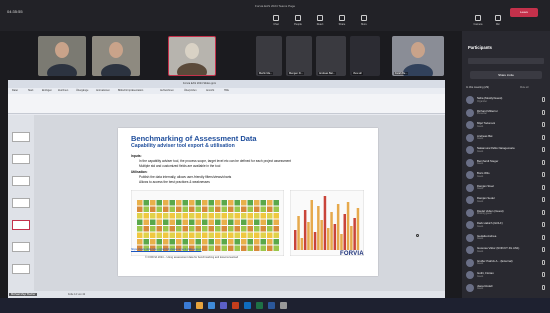 Image resolution: width=550 pixels, height=313 pixels. What do you see at coordinates (524, 87) in the screenshot?
I see `mute-all-button: Mute all` at bounding box center [524, 87].